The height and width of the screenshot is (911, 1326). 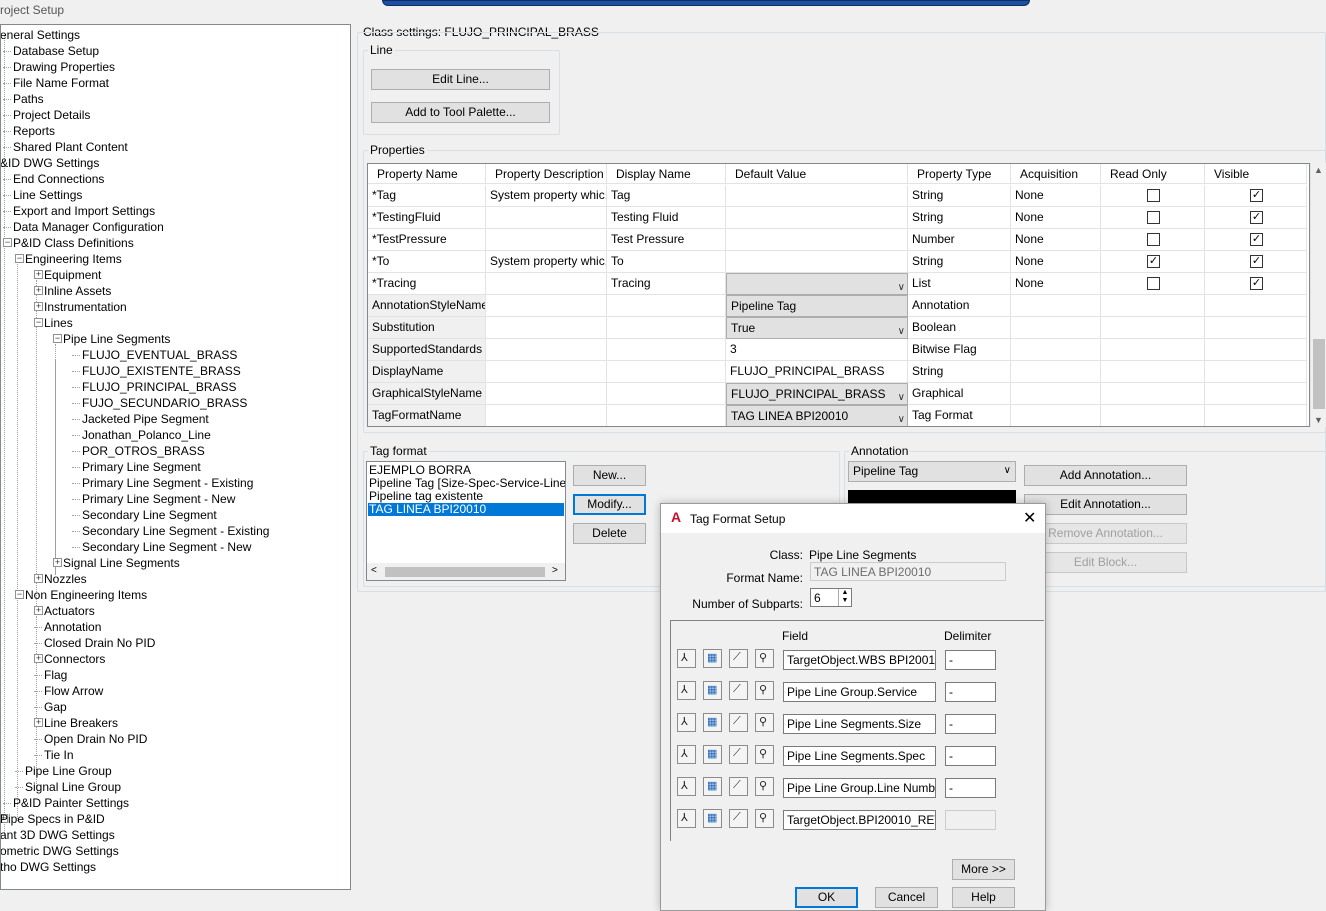 What do you see at coordinates (74, 659) in the screenshot?
I see `tree-item: Connectors` at bounding box center [74, 659].